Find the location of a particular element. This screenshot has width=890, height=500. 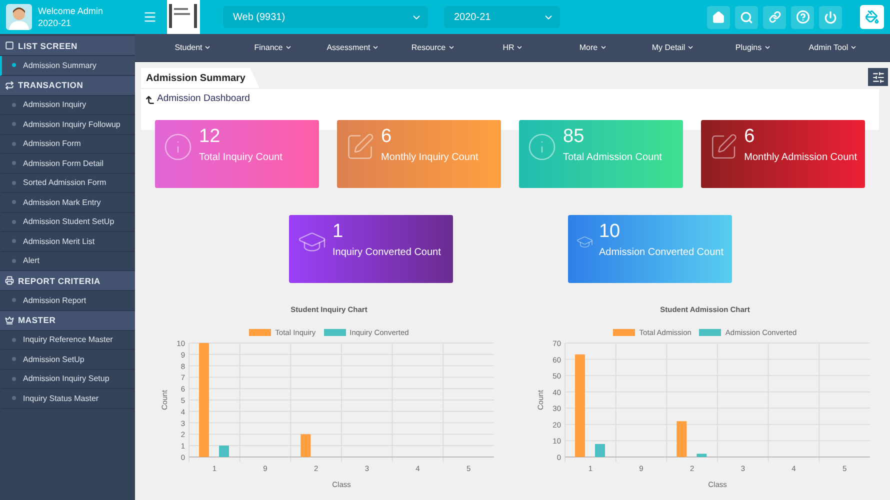

sidebar-item: Admission Summary is located at coordinates (67, 66).